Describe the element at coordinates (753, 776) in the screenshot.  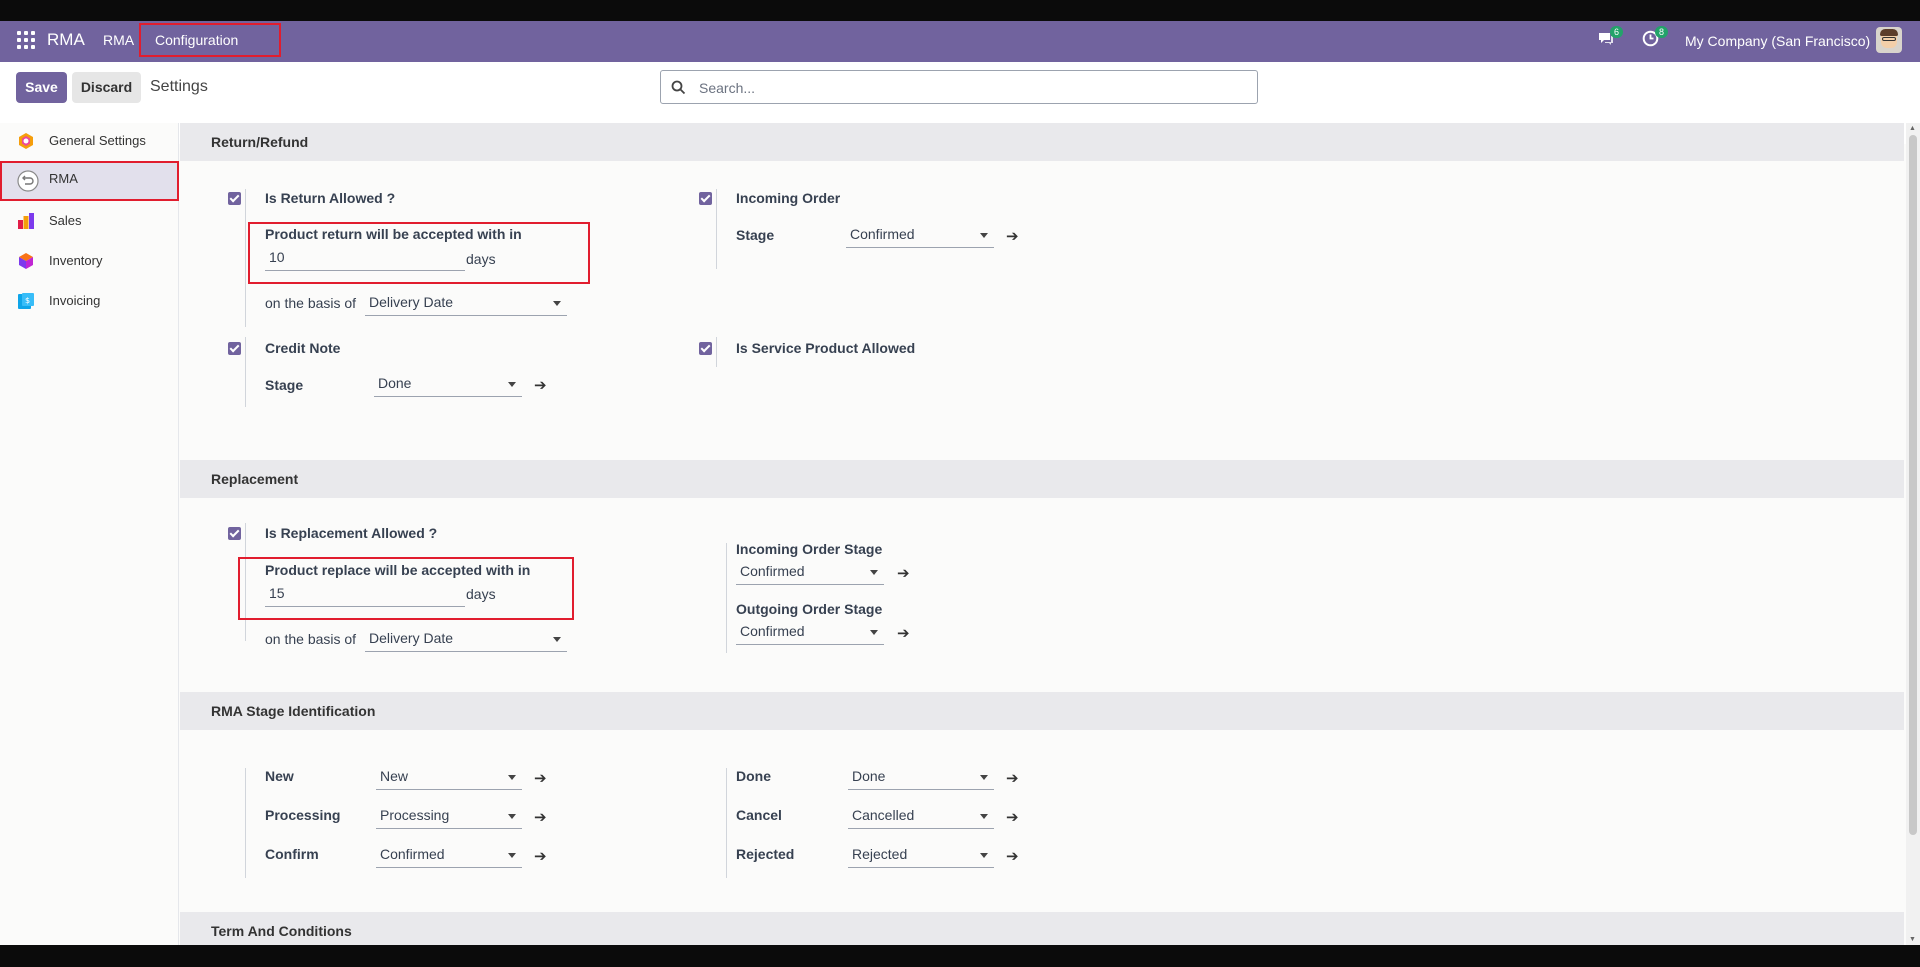
I see `stage-done-label: Done` at that location.